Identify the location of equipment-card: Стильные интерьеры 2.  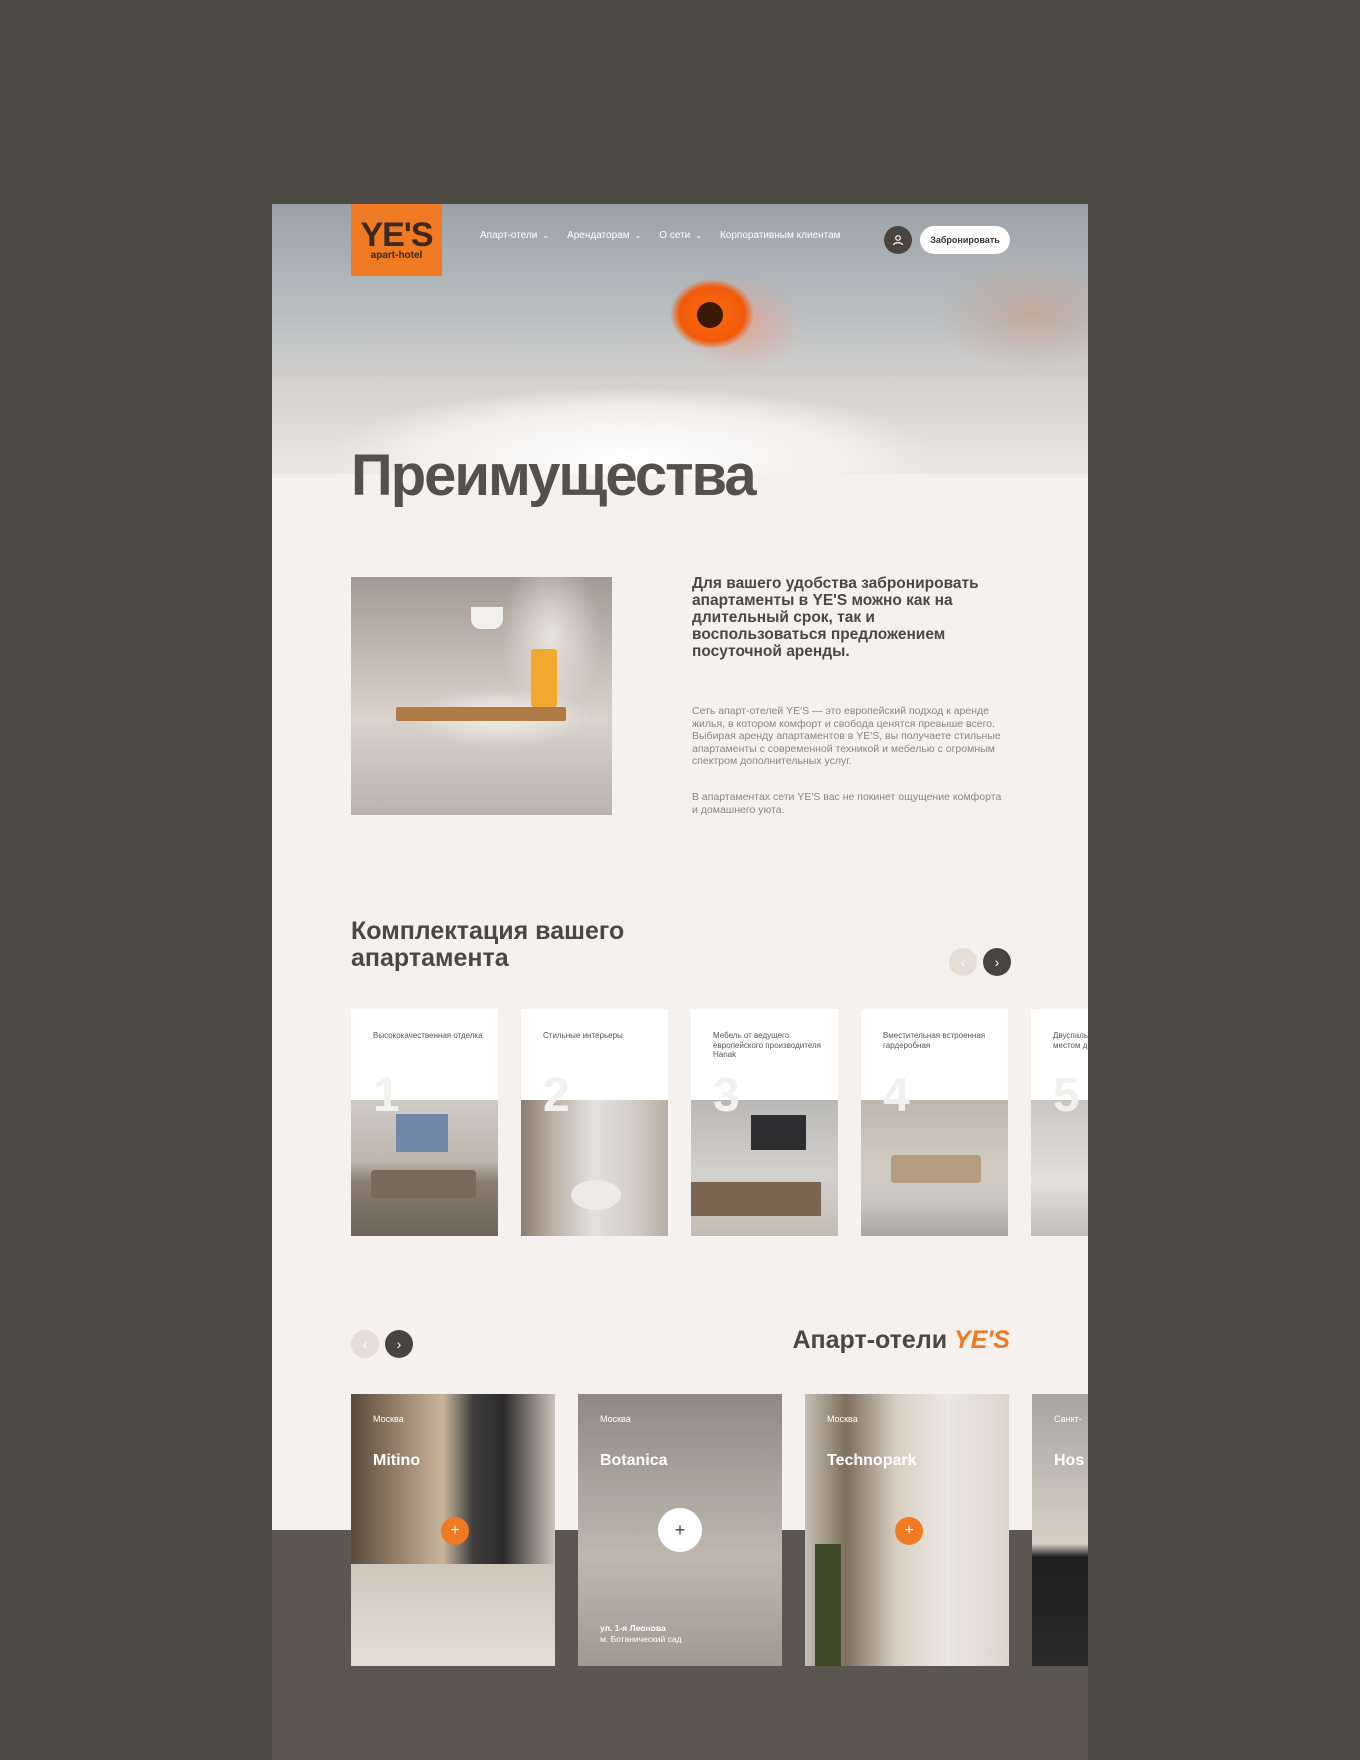
(594, 1122).